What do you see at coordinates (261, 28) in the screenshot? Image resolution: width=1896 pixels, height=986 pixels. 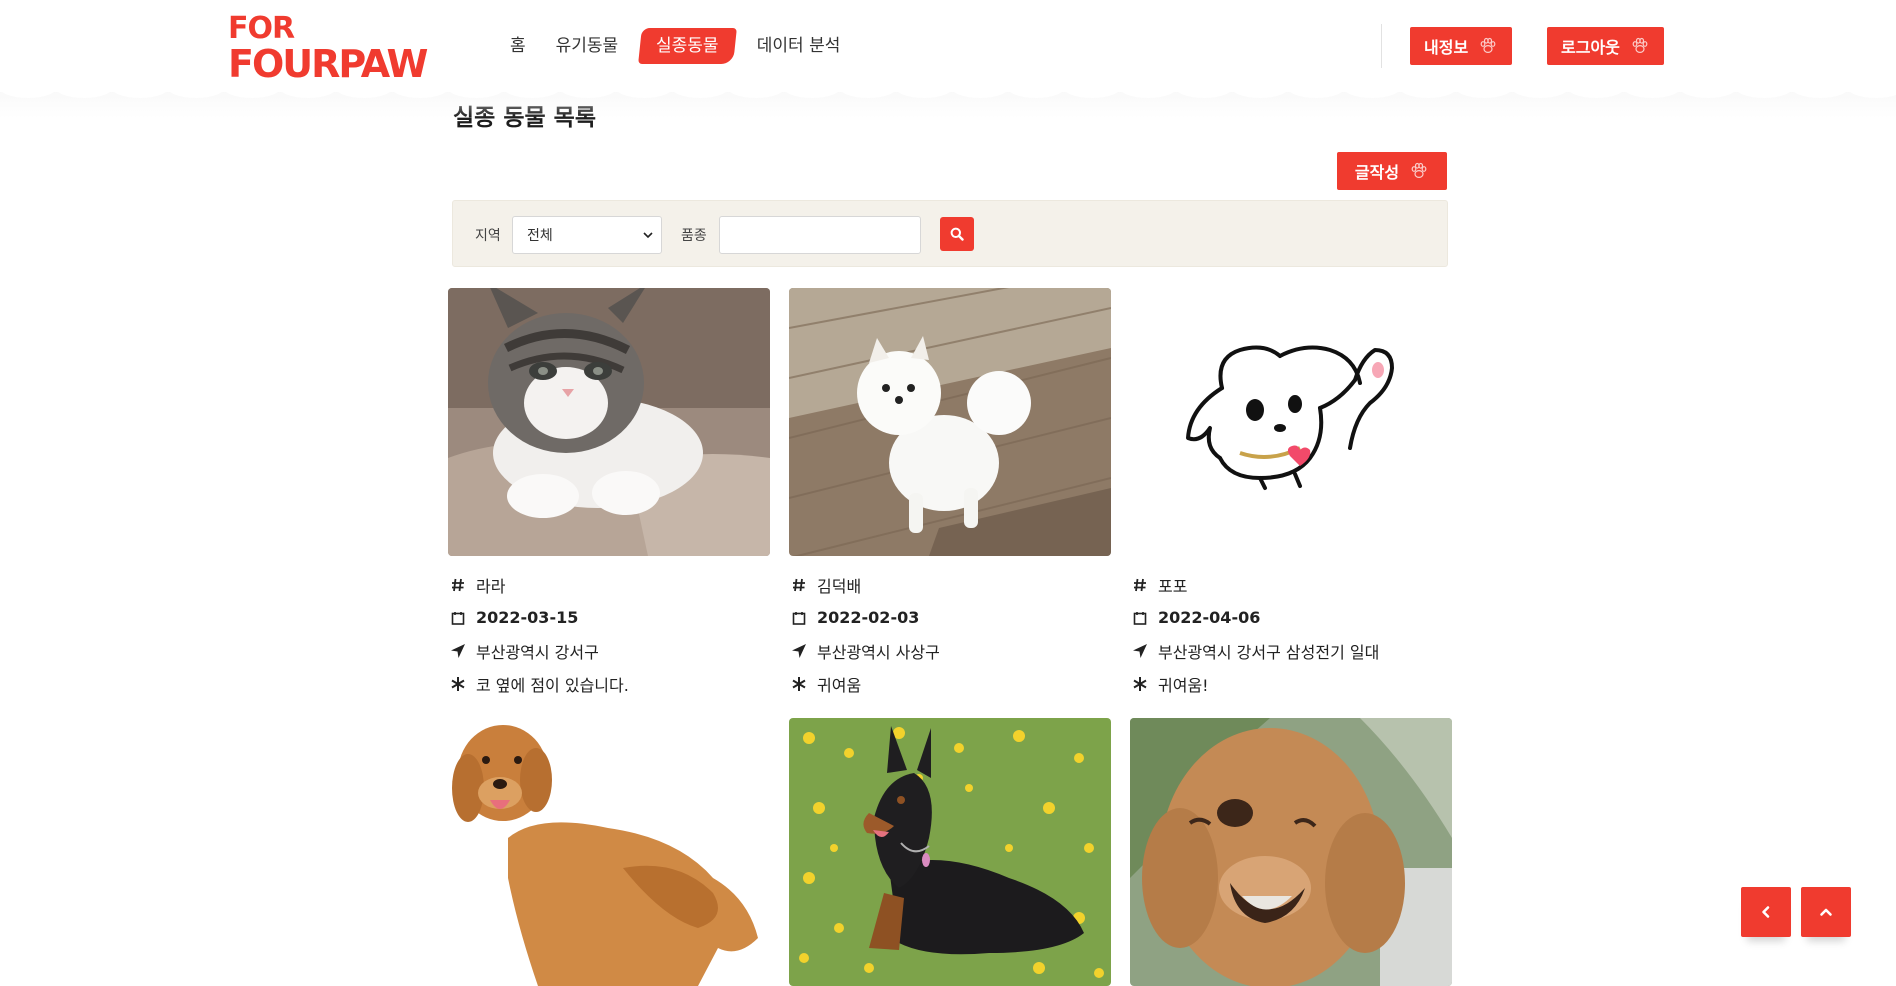 I see `logo-line1: FOR` at bounding box center [261, 28].